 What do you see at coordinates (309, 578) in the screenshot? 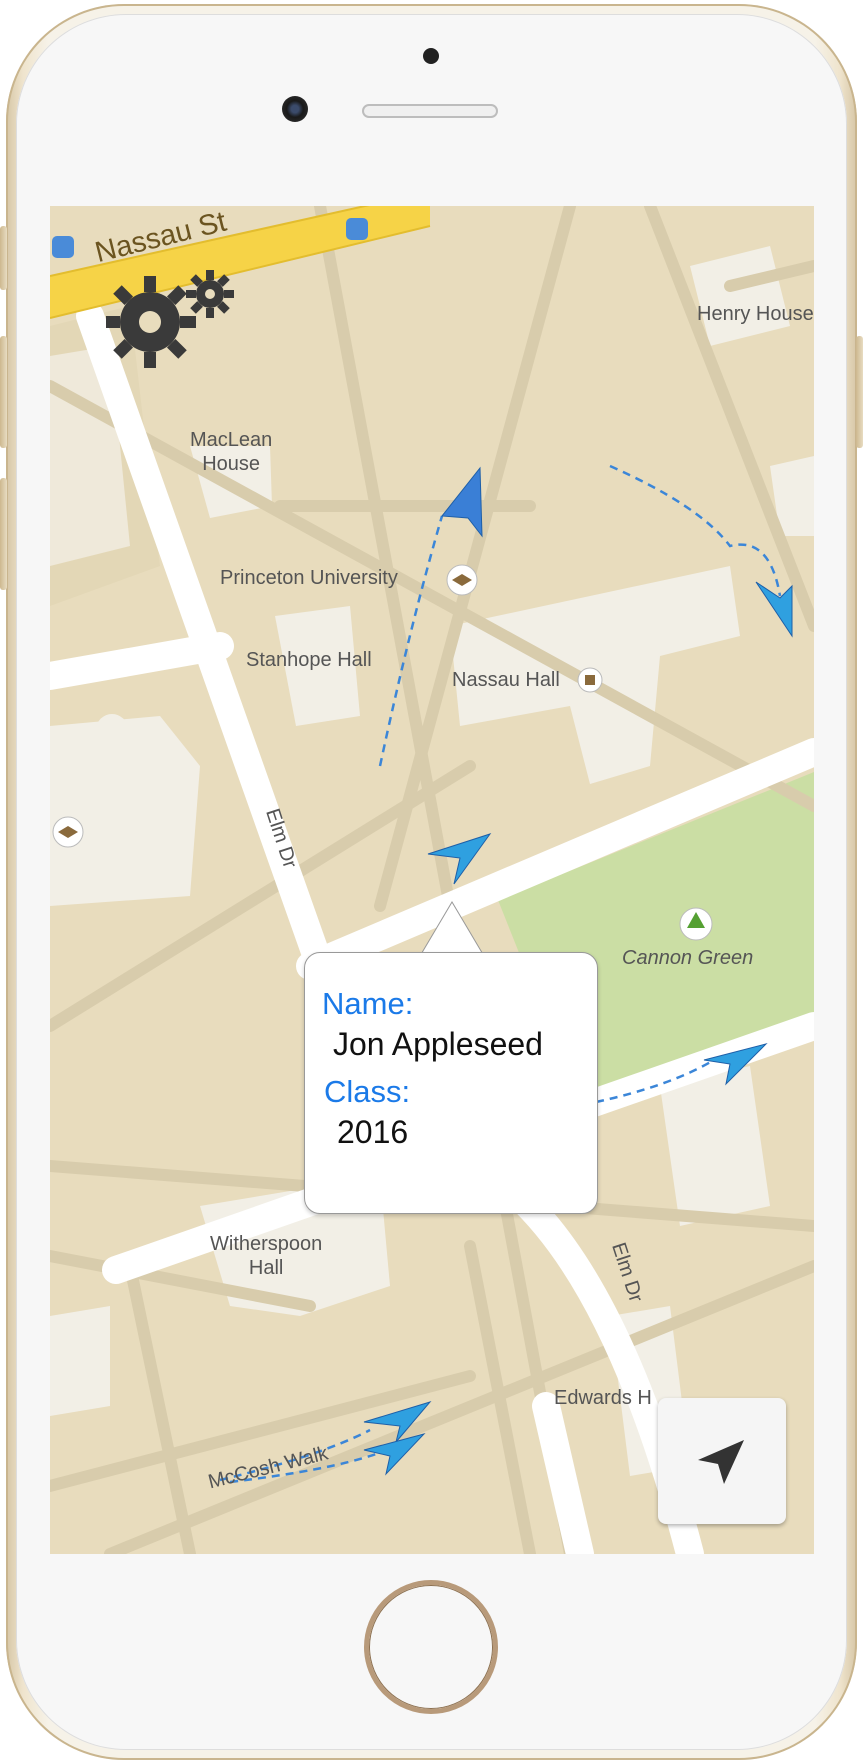
I see `map-label-princeton-university: Princeton University` at bounding box center [309, 578].